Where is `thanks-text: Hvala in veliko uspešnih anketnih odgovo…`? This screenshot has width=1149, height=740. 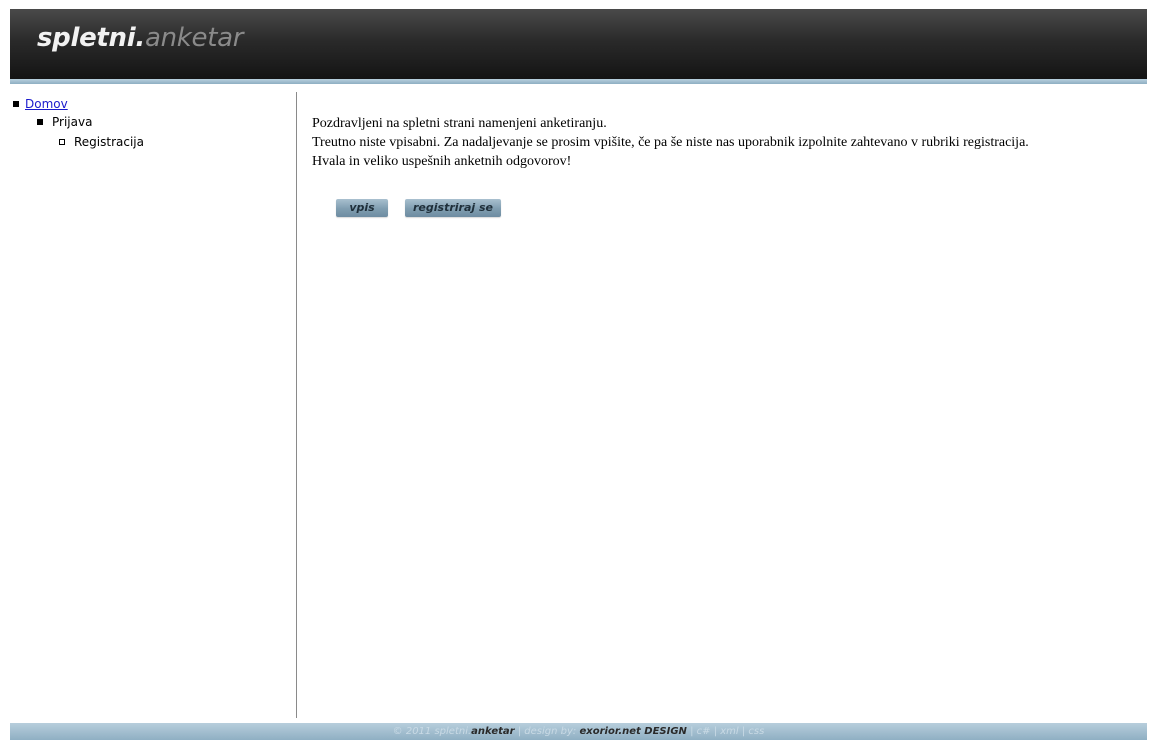 thanks-text: Hvala in veliko uspešnih anketnih odgovo… is located at coordinates (442, 161).